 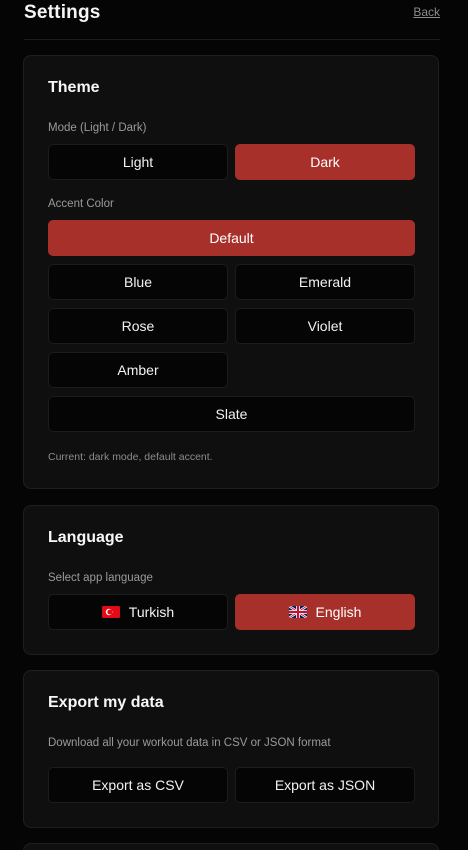 I want to click on turkey-flag-icon, so click(x=110, y=612).